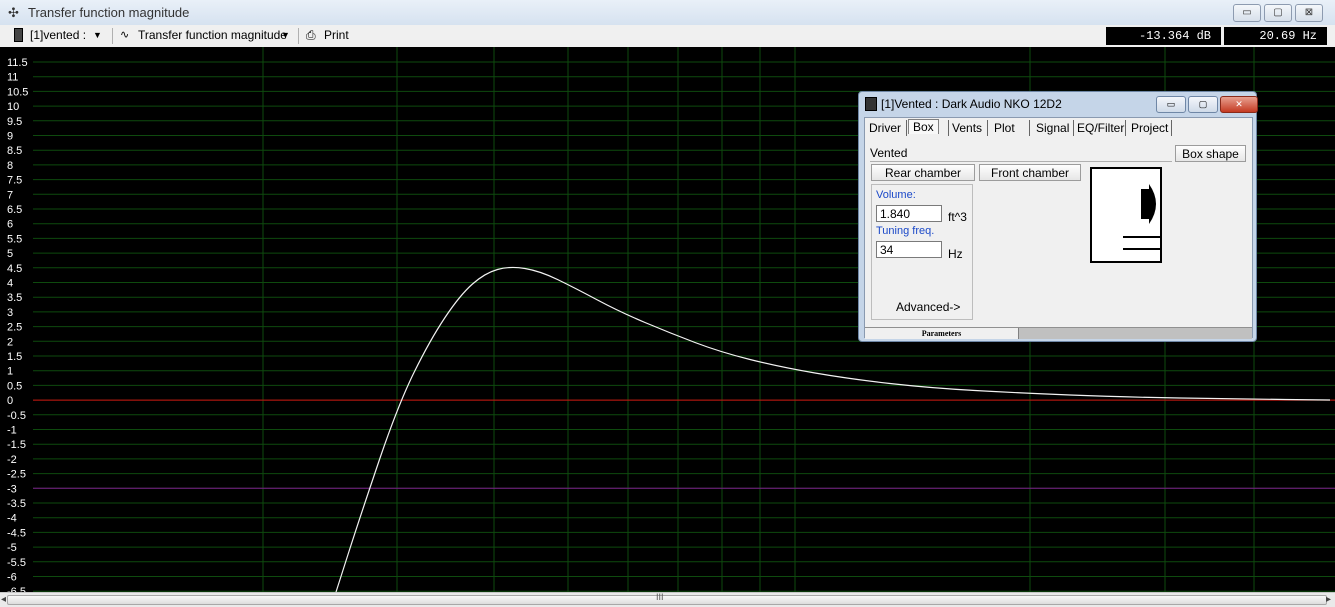  Describe the element at coordinates (885, 128) in the screenshot. I see `tab-driver: Driver` at that location.